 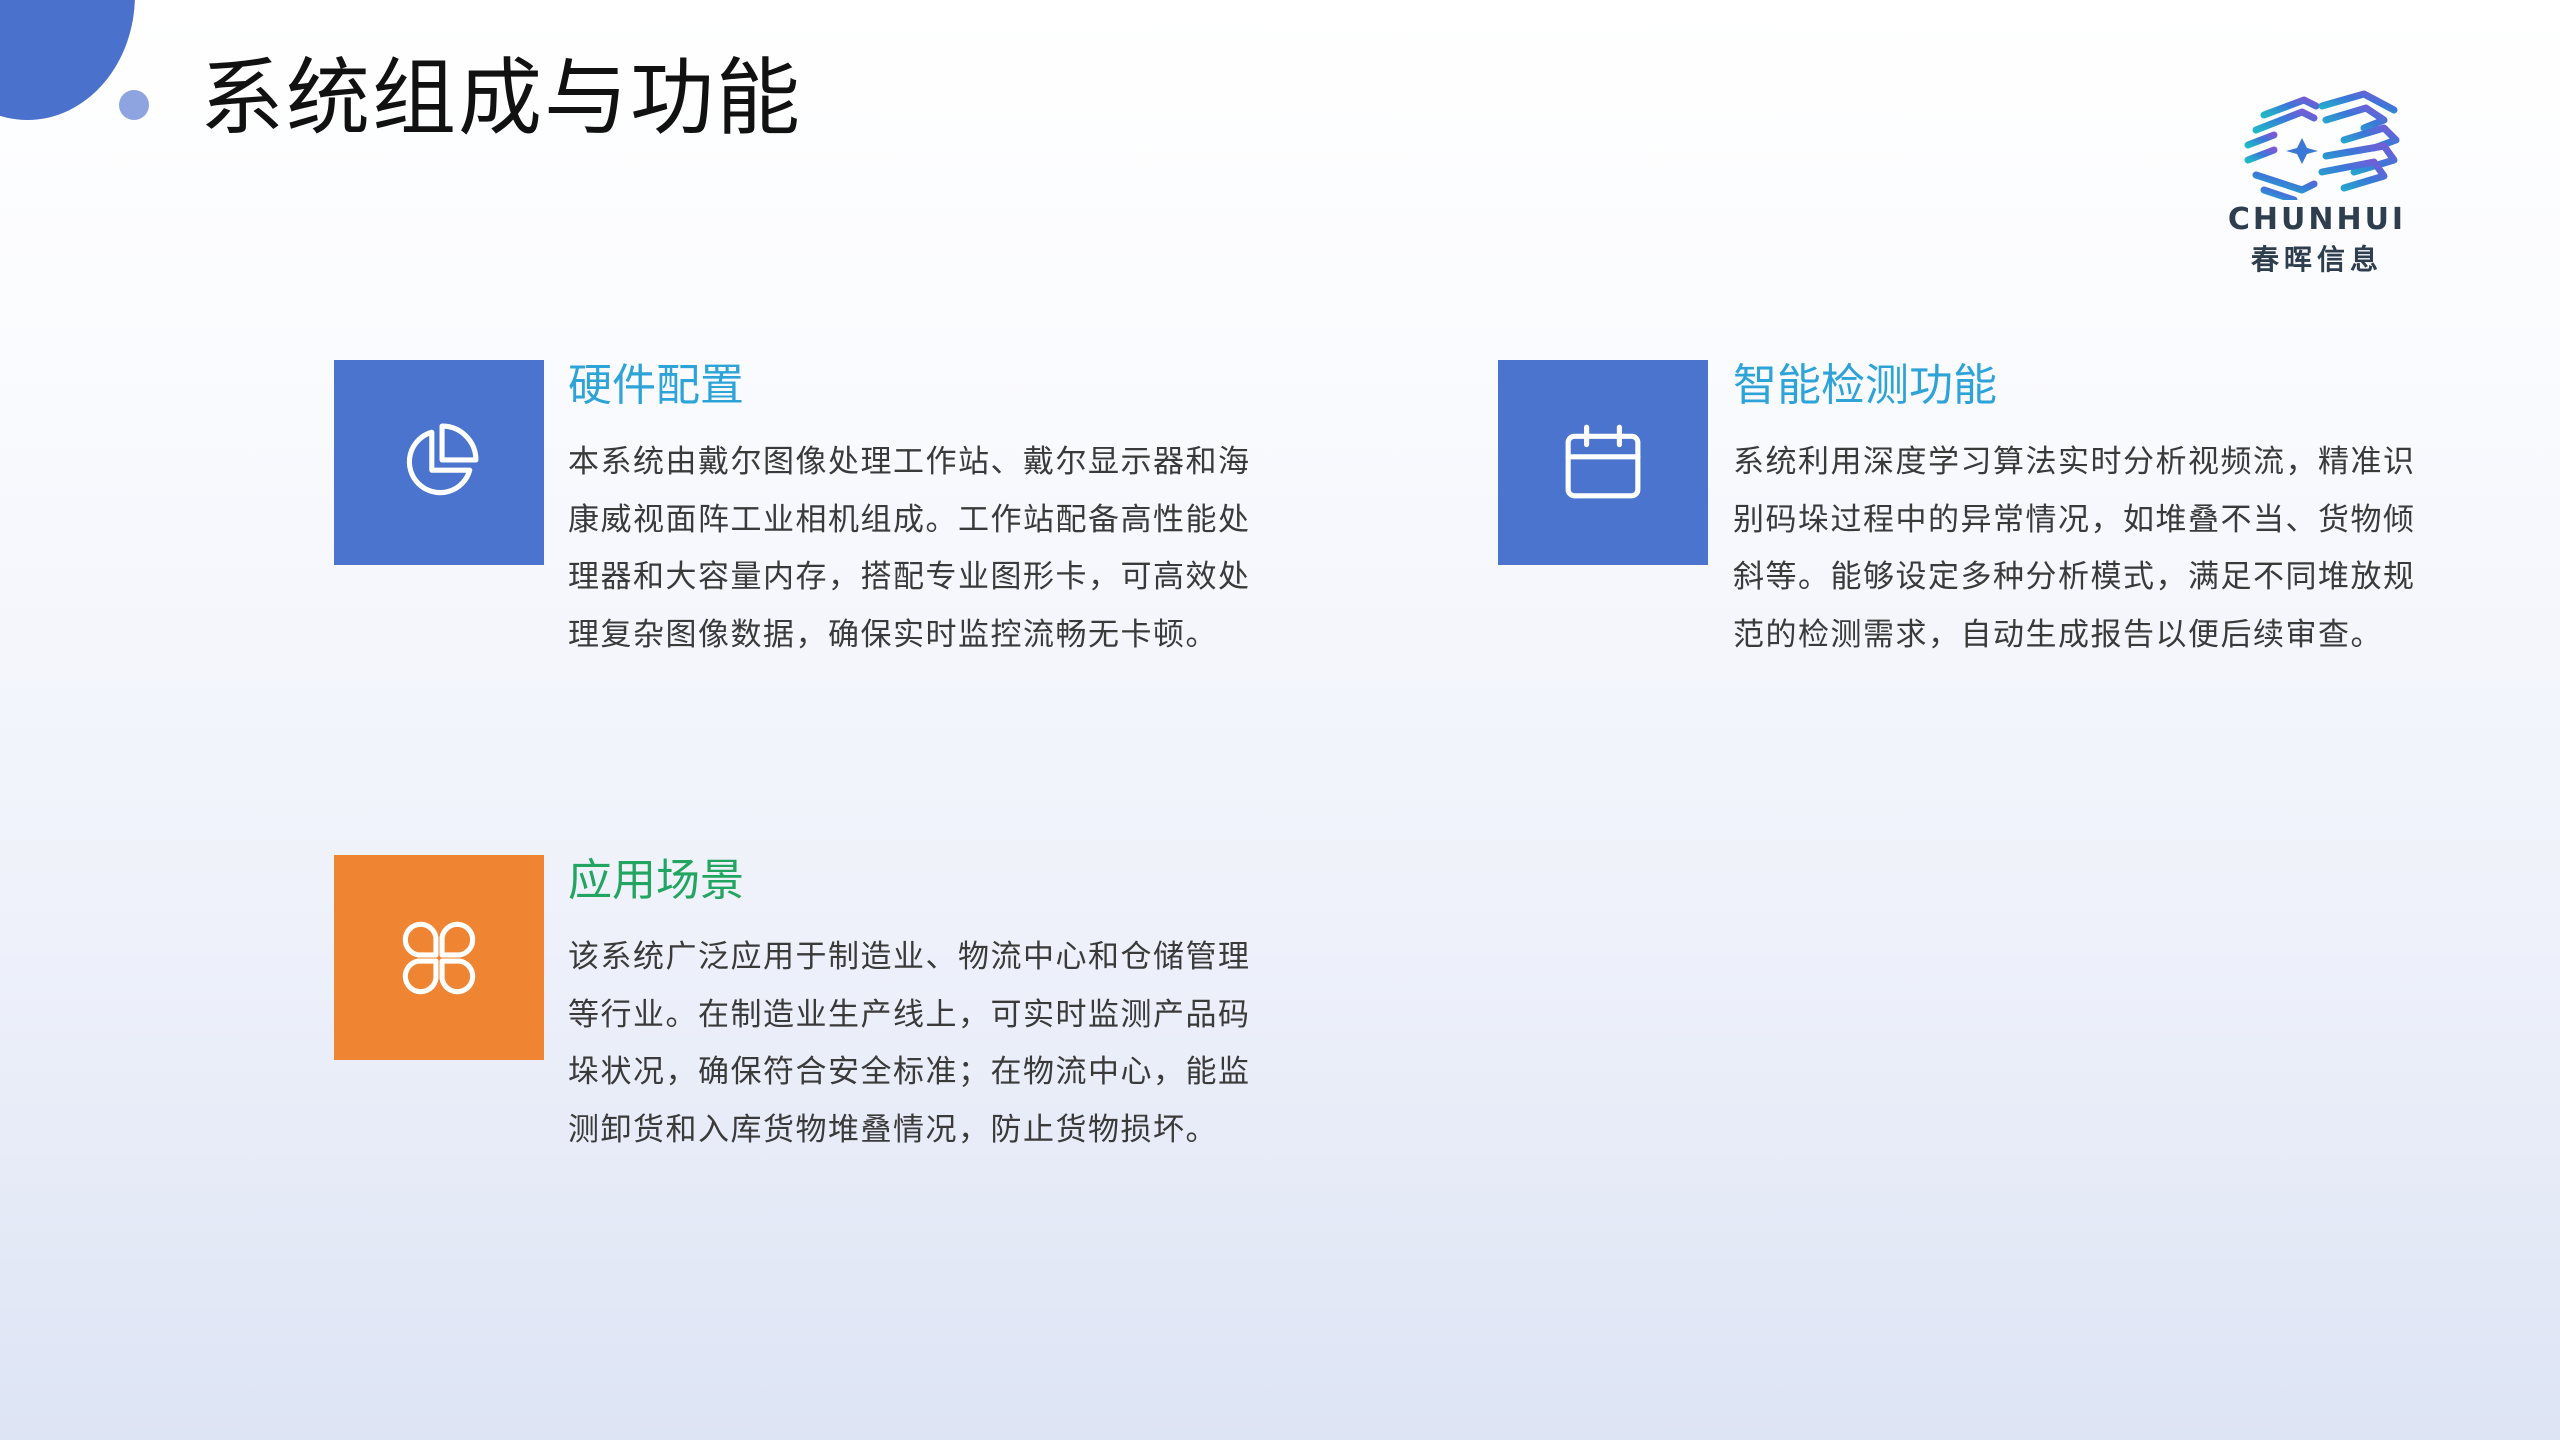 I want to click on calendar-icon, so click(x=1603, y=461).